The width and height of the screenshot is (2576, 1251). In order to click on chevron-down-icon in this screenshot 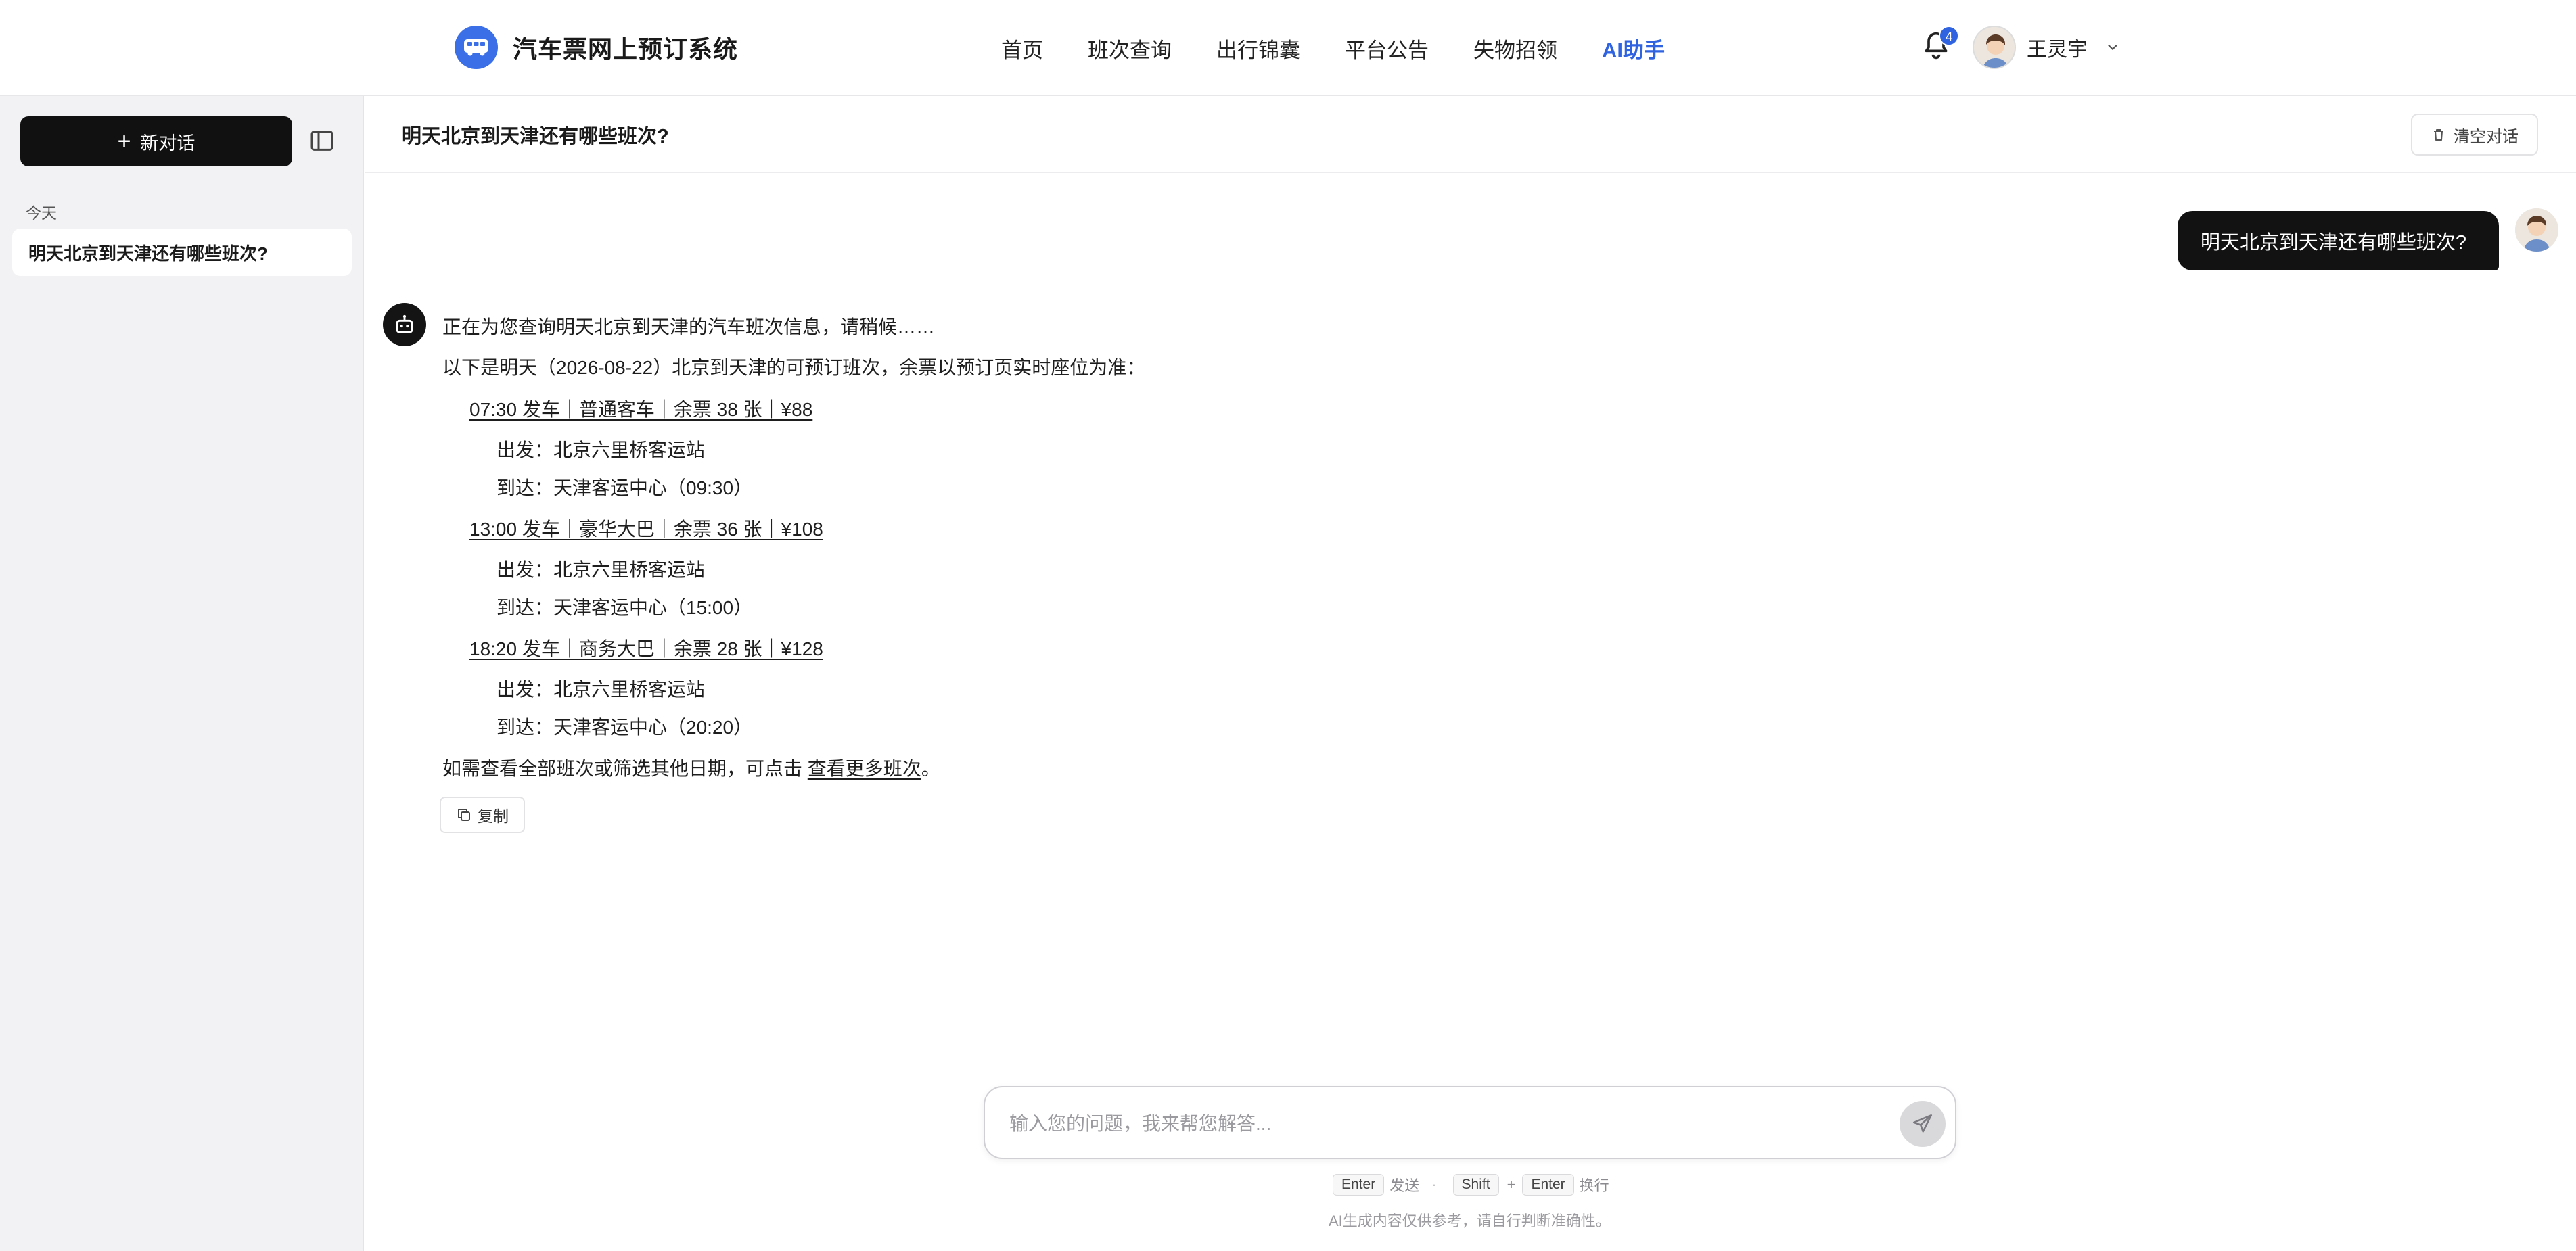, I will do `click(2112, 47)`.